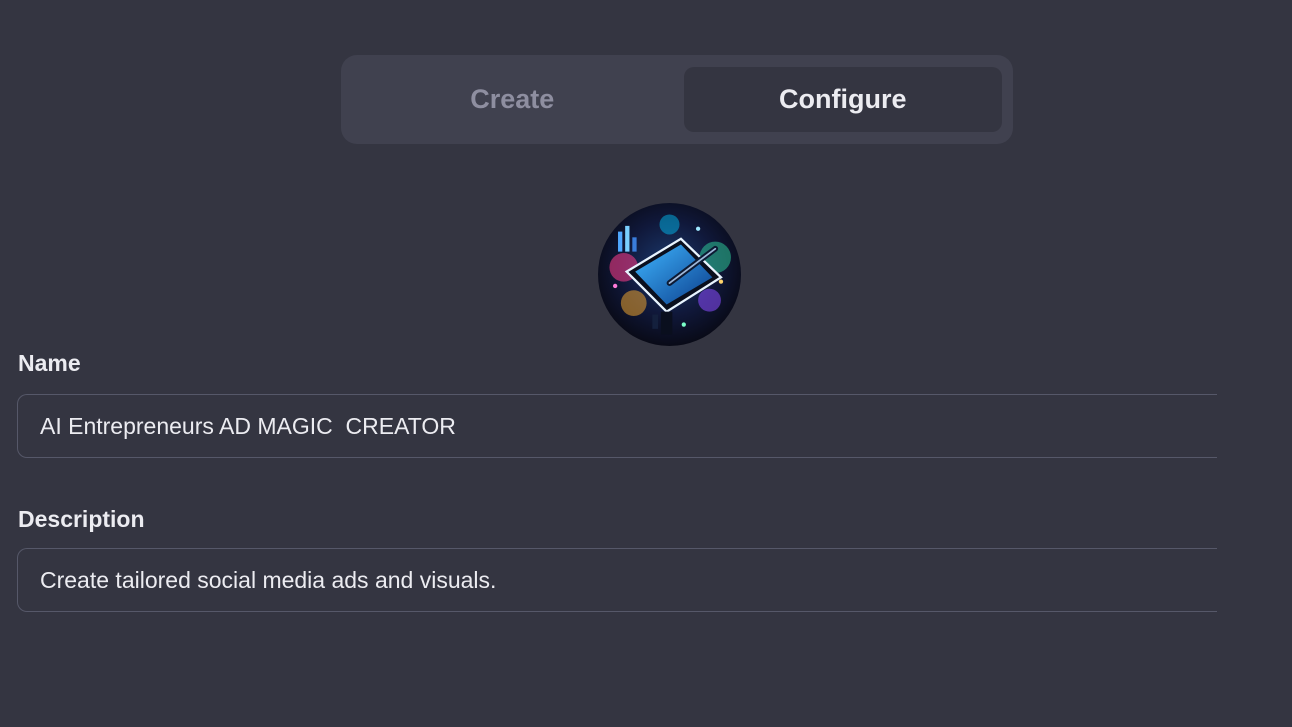 The height and width of the screenshot is (727, 1292). I want to click on mode-tab-bar: Create Configure, so click(677, 99).